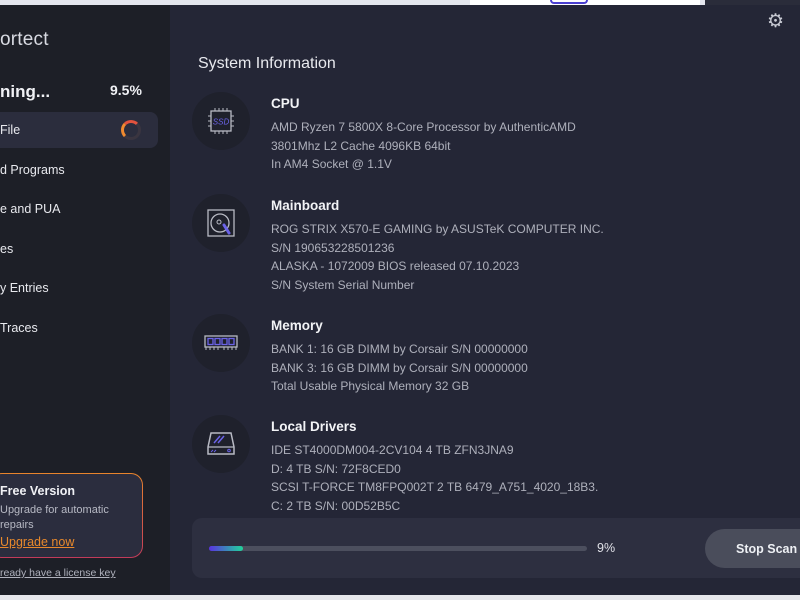  What do you see at coordinates (24, 288) in the screenshot?
I see `sidebar-item-label: y Entries` at bounding box center [24, 288].